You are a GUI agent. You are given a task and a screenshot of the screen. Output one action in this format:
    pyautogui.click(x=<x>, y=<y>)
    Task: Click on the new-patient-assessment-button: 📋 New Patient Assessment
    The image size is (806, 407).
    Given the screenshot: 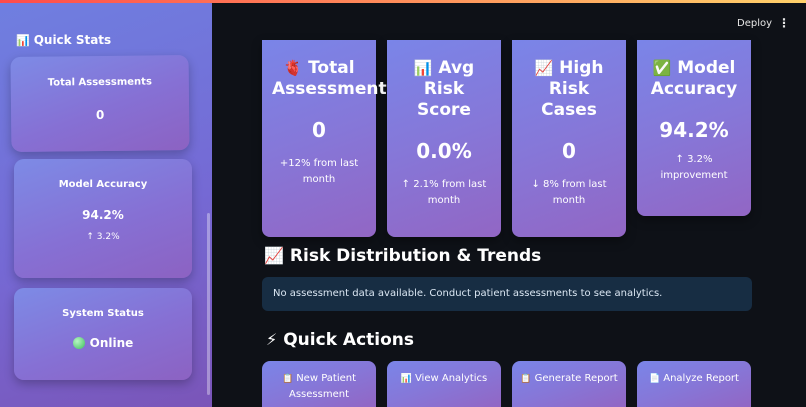 What is the action you would take?
    pyautogui.click(x=319, y=384)
    